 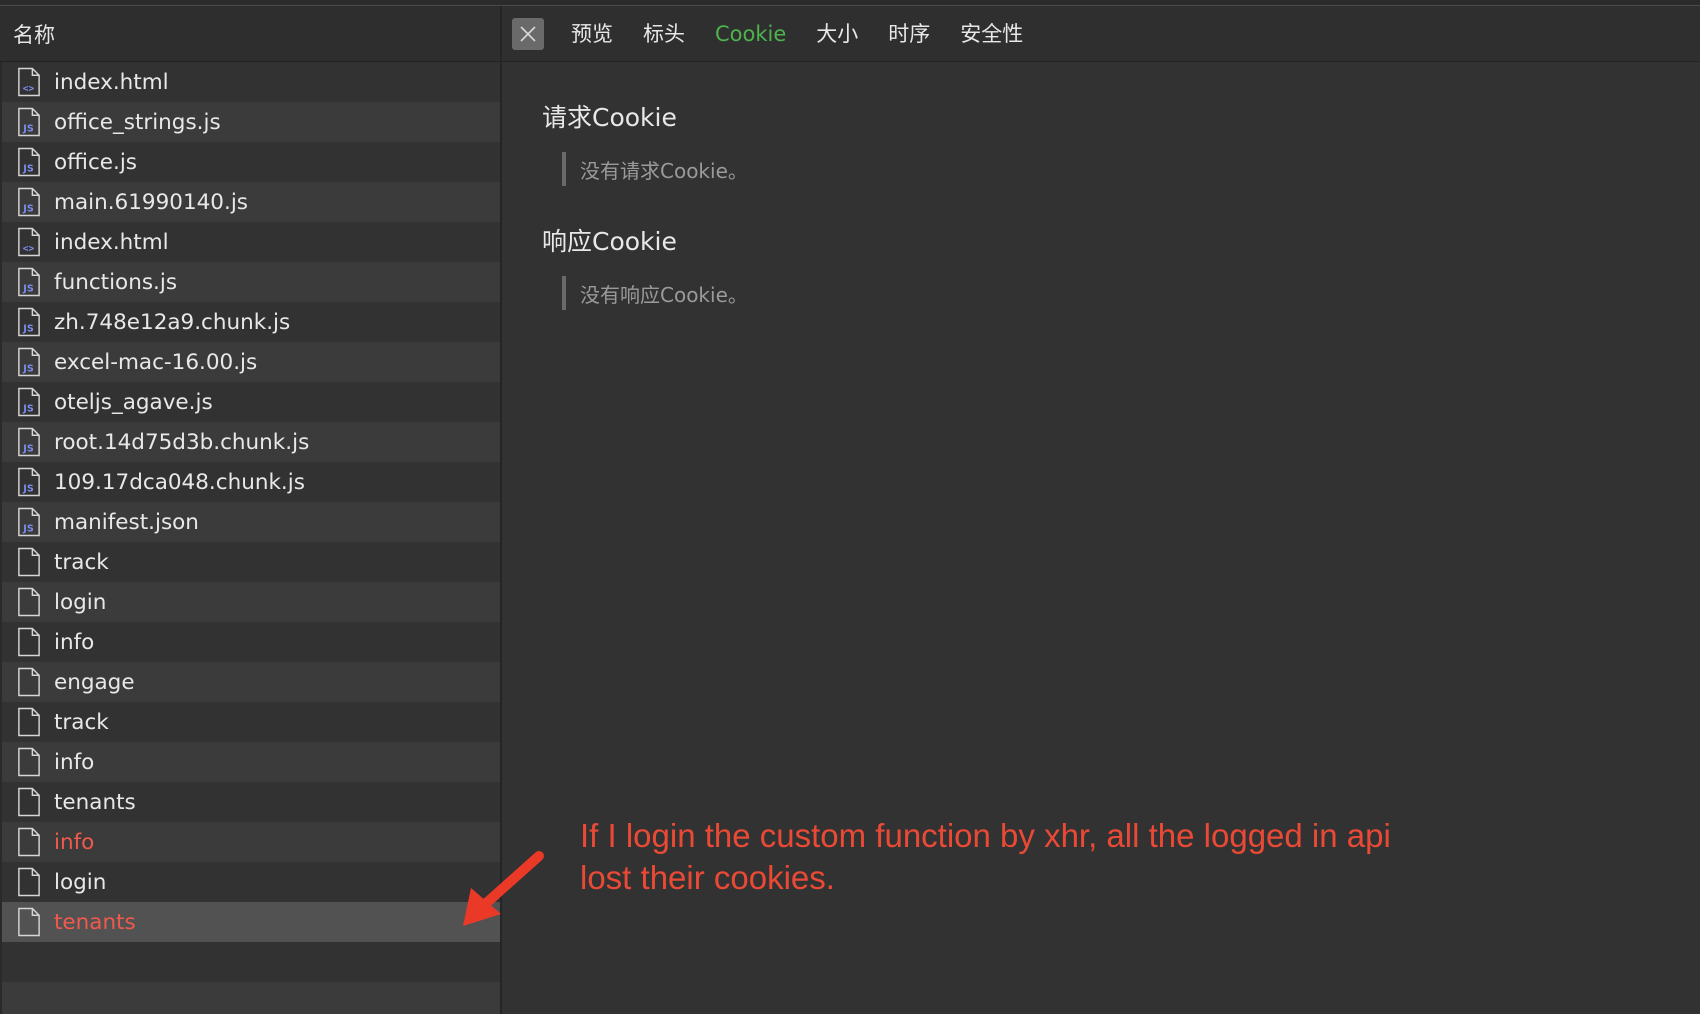 I want to click on request-name: root.14d75d3b.chunk.js, so click(x=182, y=442).